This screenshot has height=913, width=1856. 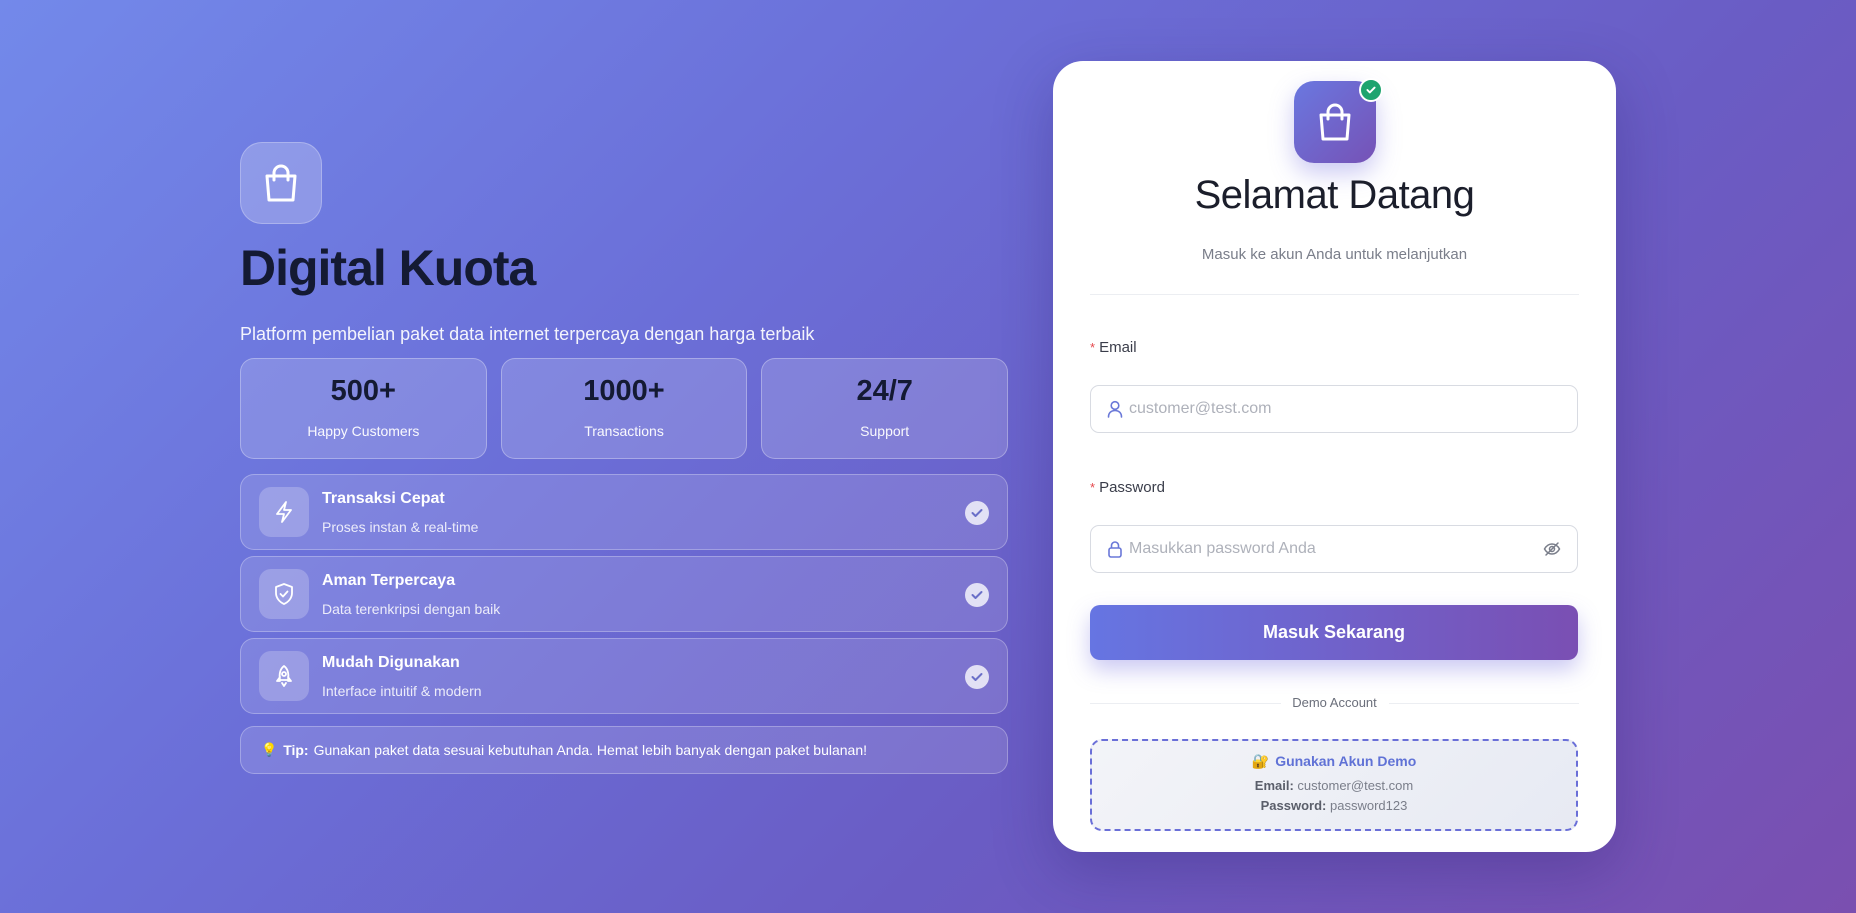 I want to click on password-field, so click(x=1334, y=549).